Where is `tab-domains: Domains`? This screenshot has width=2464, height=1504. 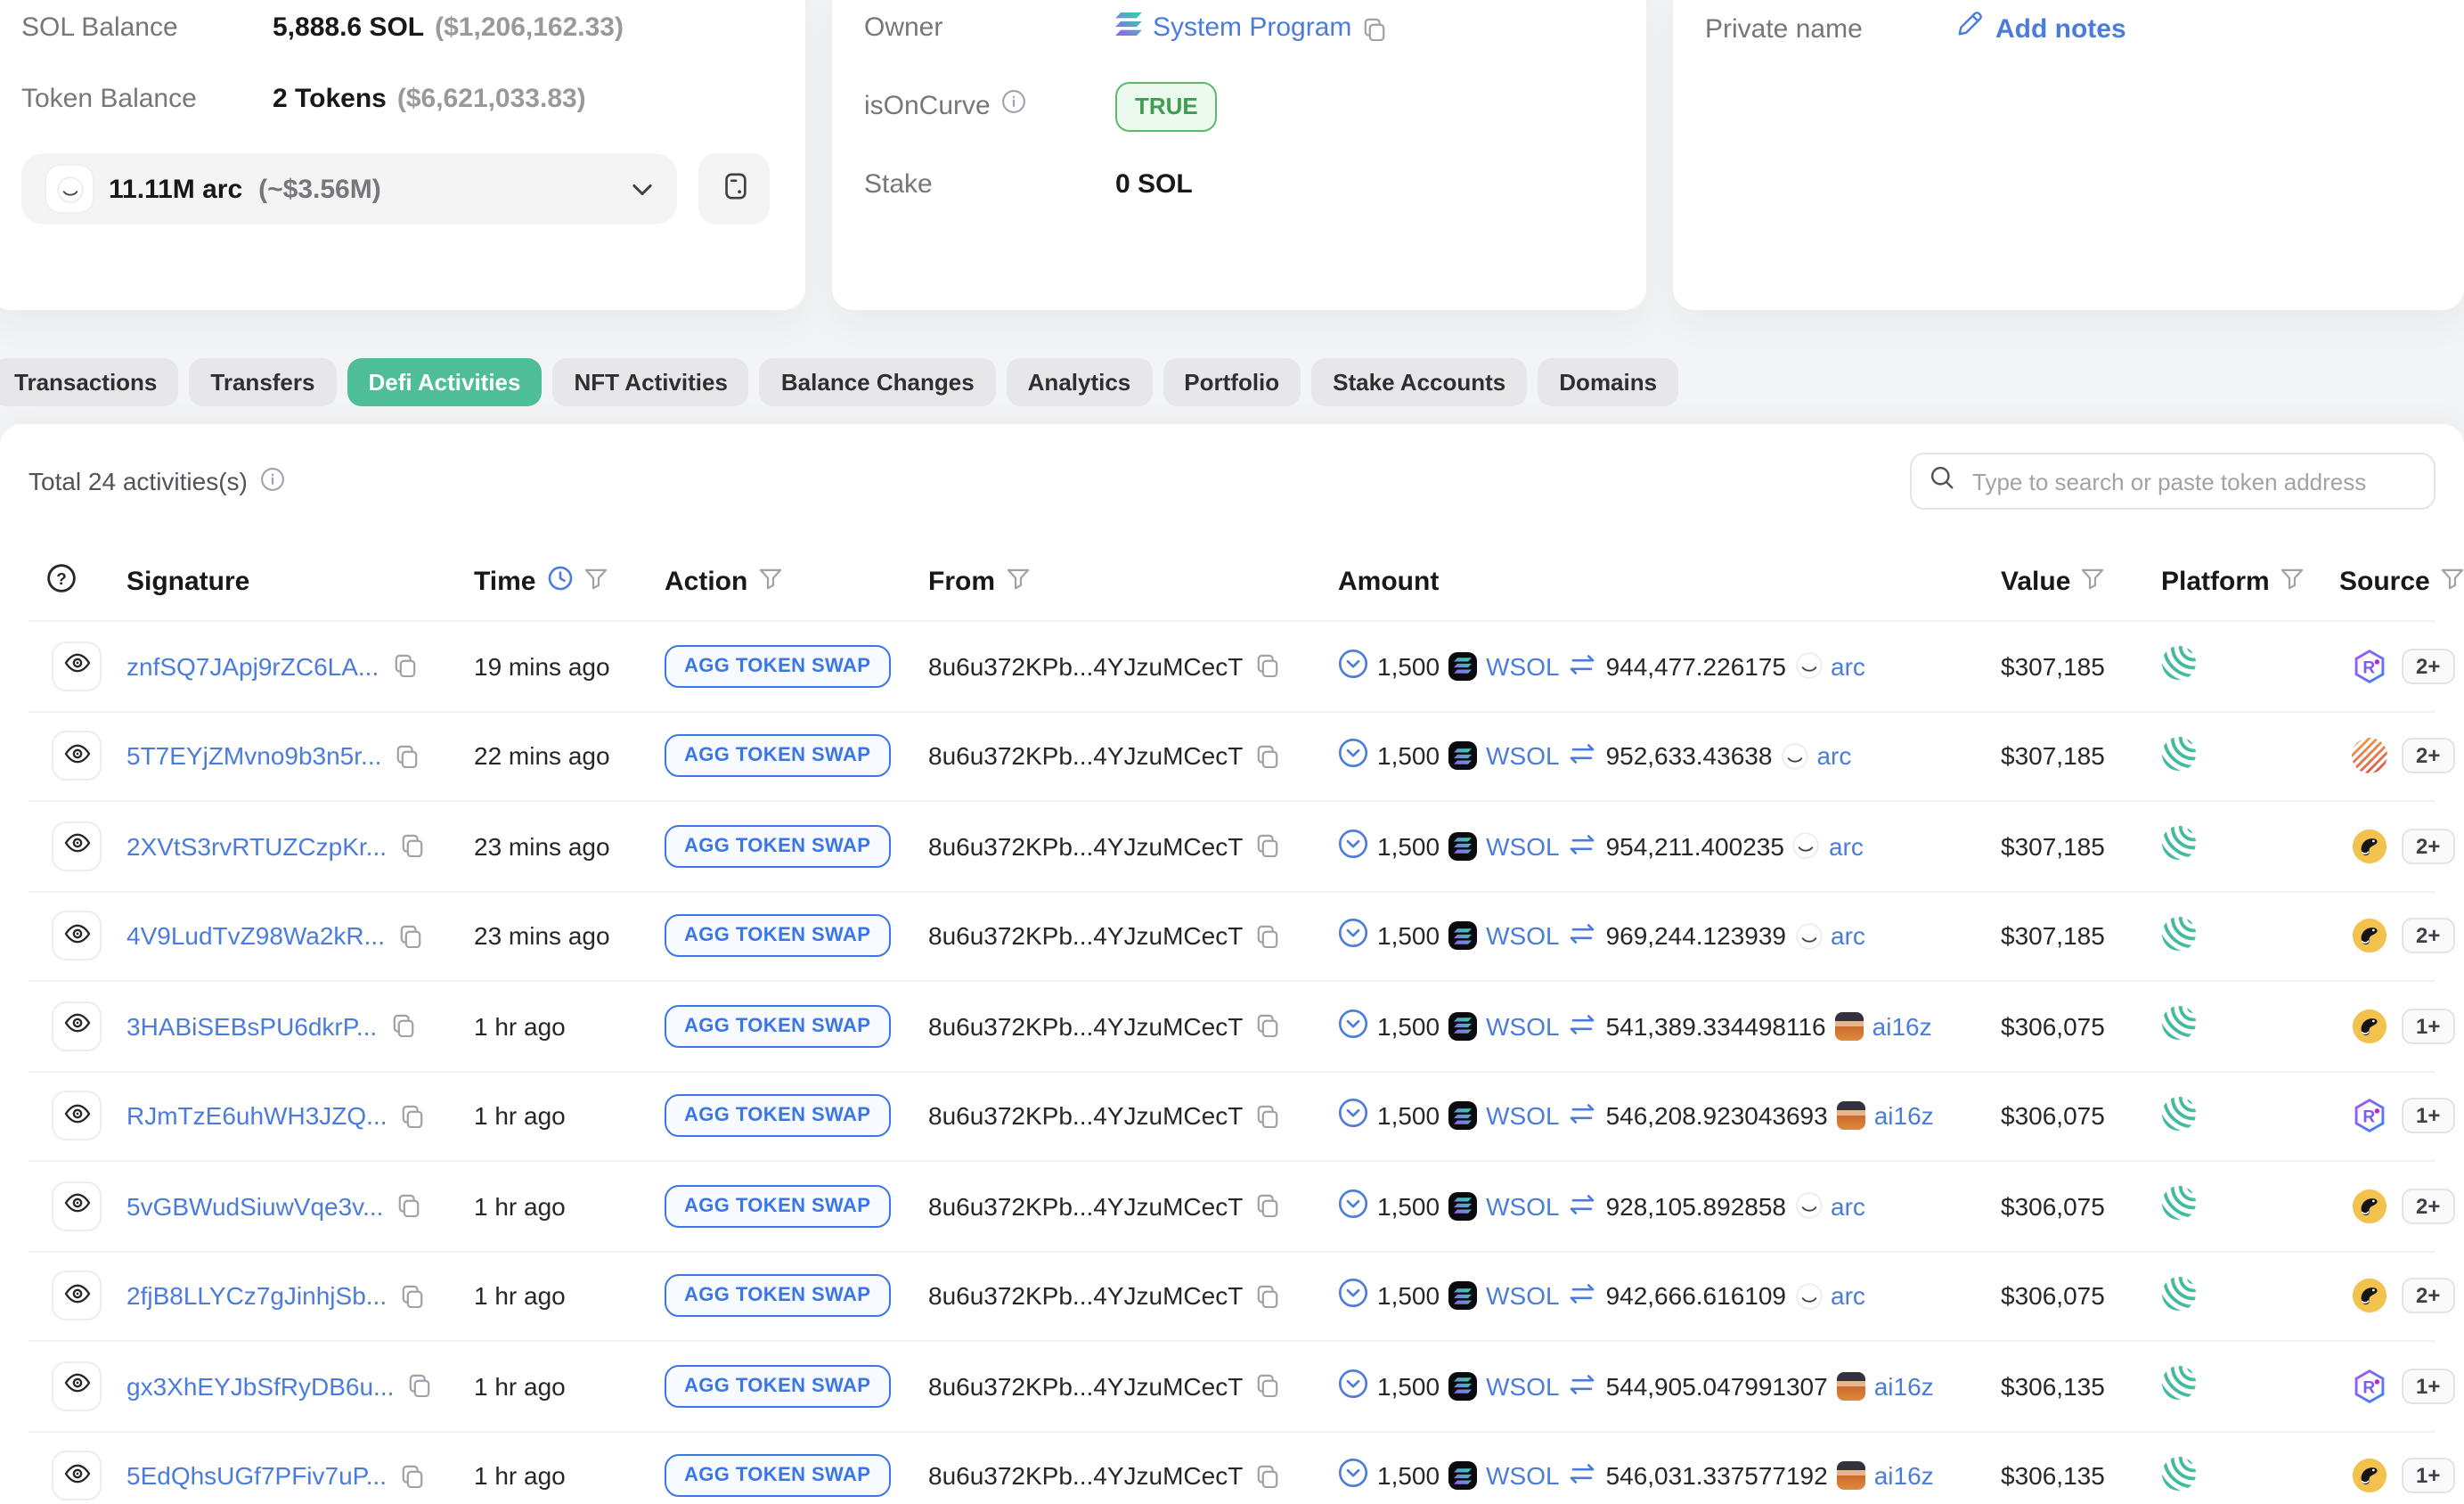
tab-domains: Domains is located at coordinates (1608, 382).